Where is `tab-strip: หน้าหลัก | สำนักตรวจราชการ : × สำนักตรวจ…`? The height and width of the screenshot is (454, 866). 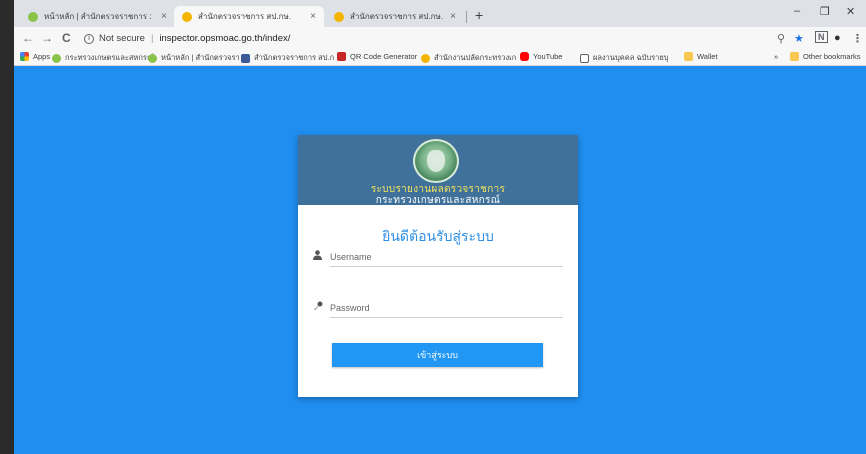 tab-strip: หน้าหลัก | สำนักตรวจราชการ : × สำนักตรวจ… is located at coordinates (440, 13).